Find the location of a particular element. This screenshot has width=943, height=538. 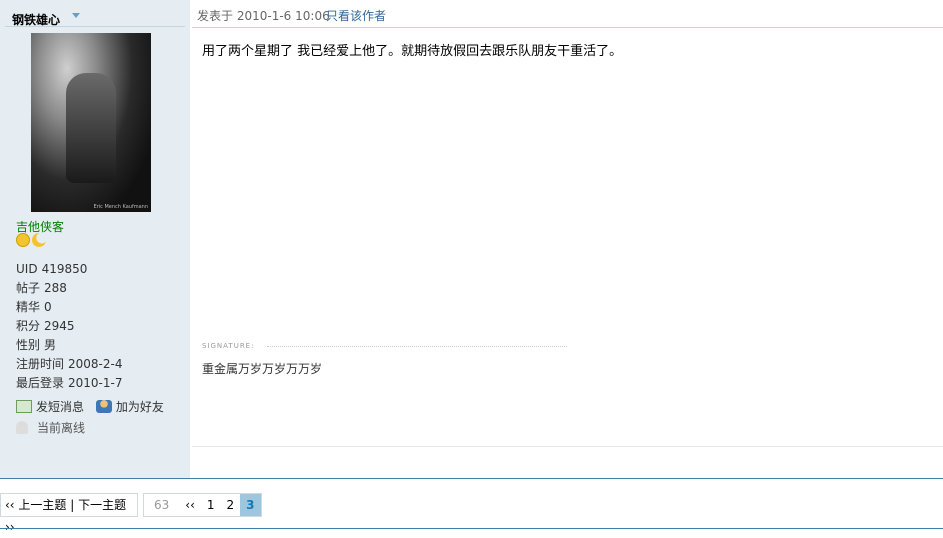

avatar-caption: Eric Mench Kaufmann is located at coordinates (120, 207).